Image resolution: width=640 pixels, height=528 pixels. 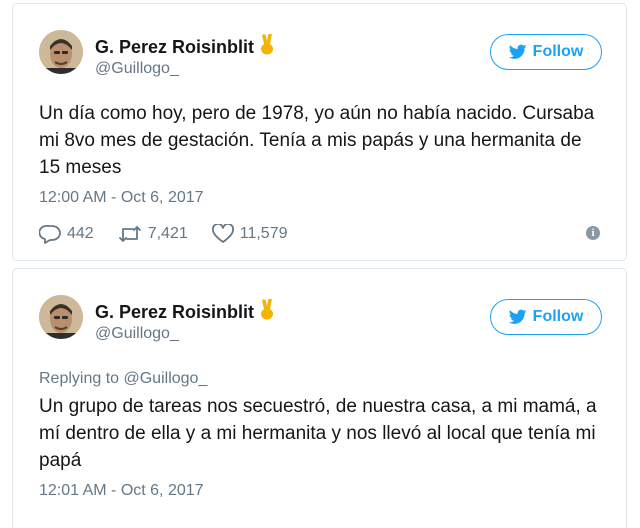 What do you see at coordinates (66, 234) in the screenshot?
I see `reply-action: 442` at bounding box center [66, 234].